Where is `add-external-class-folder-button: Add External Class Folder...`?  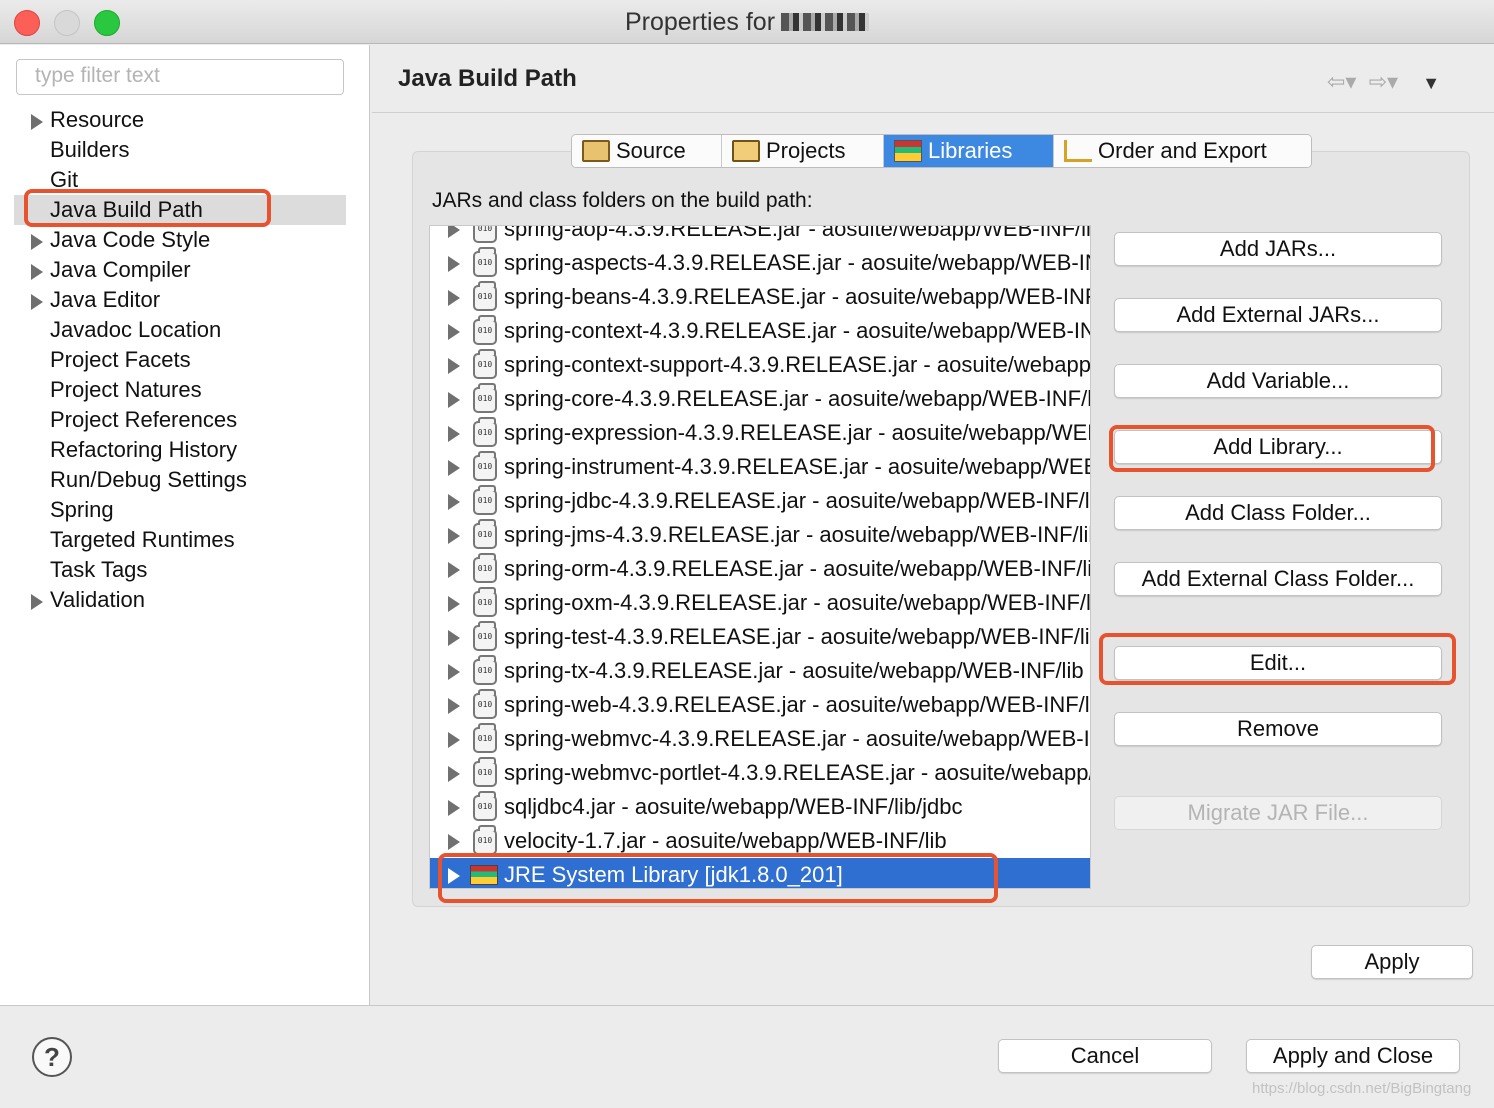 add-external-class-folder-button: Add External Class Folder... is located at coordinates (1278, 579).